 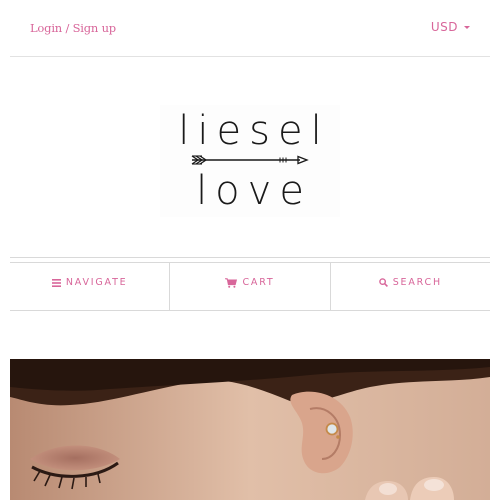 I want to click on main-nav: NAVIGATE CART SEARCH, so click(x=250, y=286).